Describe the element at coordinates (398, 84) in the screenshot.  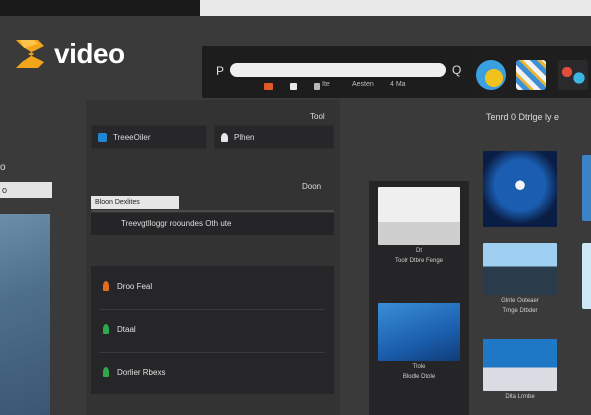
I see `toolbar-chart-label: 4 Ma` at that location.